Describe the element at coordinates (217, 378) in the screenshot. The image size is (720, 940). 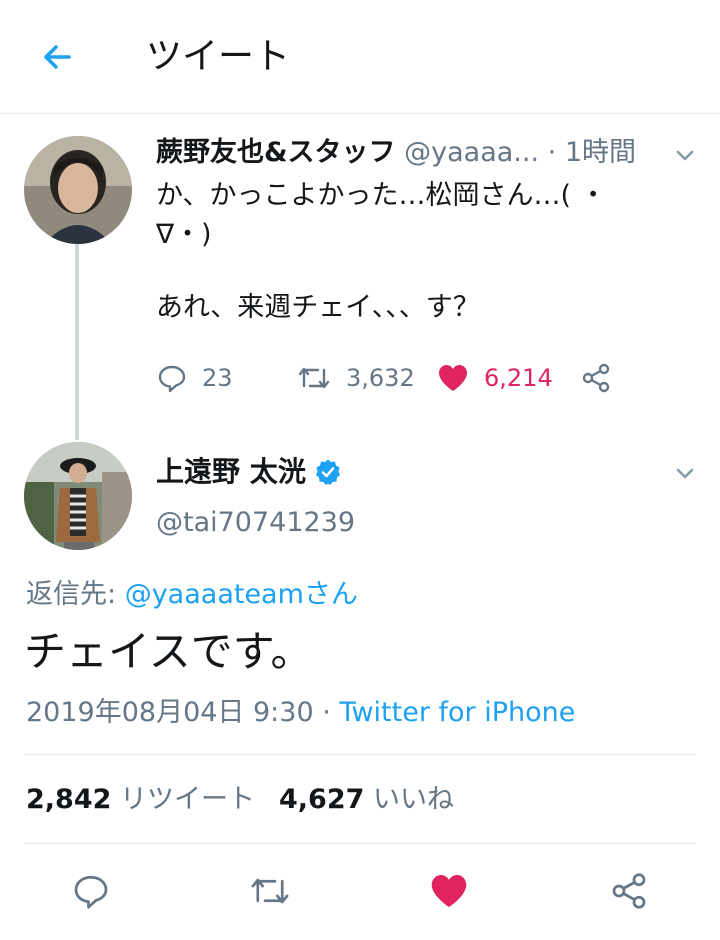
I see `reply-count: 23` at that location.